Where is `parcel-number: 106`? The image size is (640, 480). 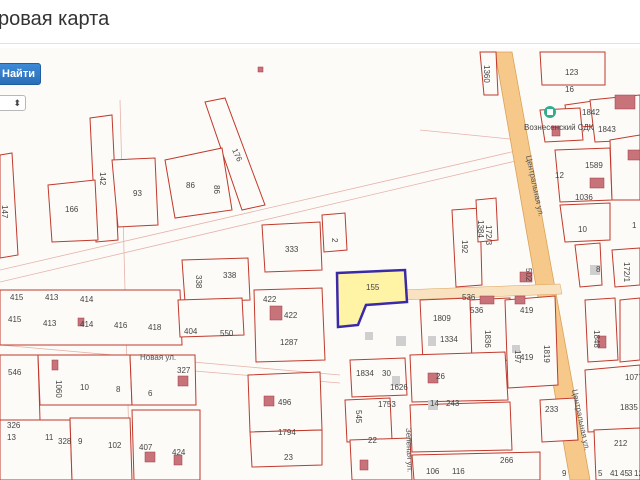
parcel-number: 106 is located at coordinates (433, 471).